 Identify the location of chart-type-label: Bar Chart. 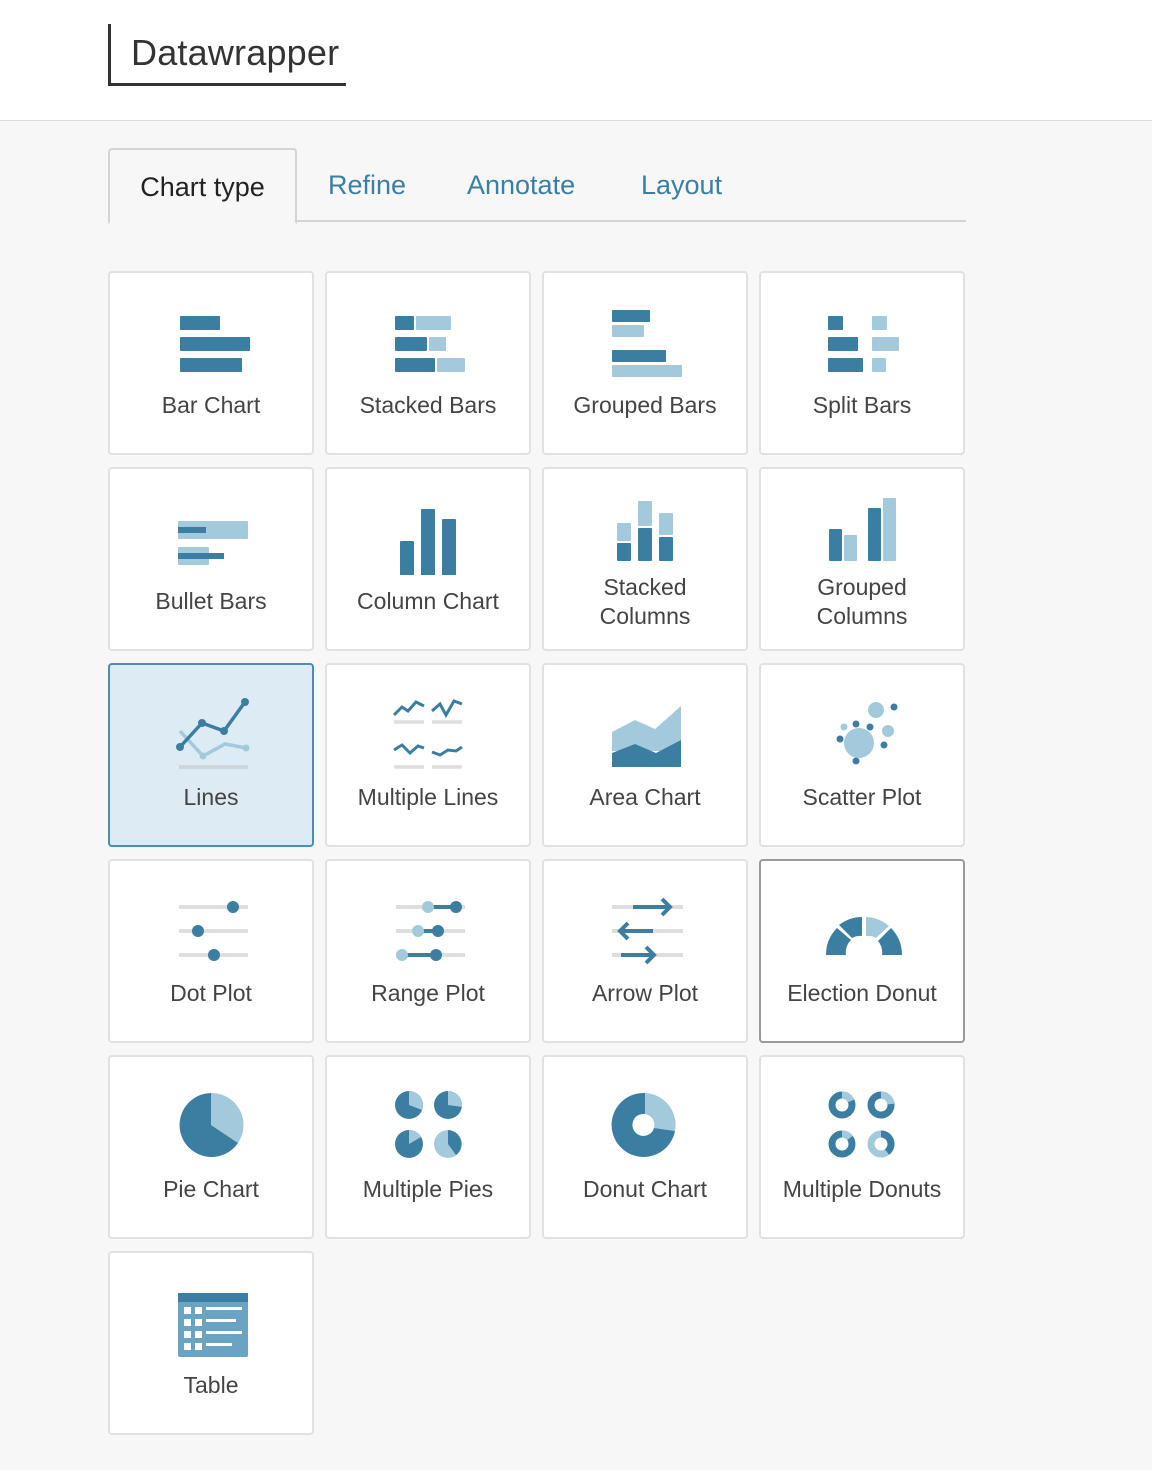
(211, 405).